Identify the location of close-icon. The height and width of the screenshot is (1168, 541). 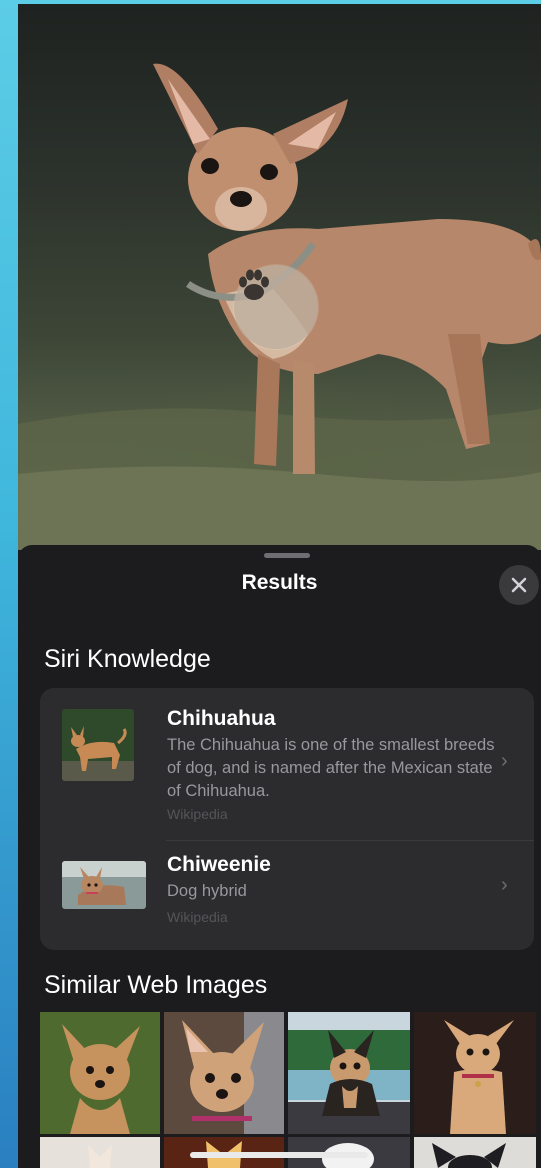
(519, 585).